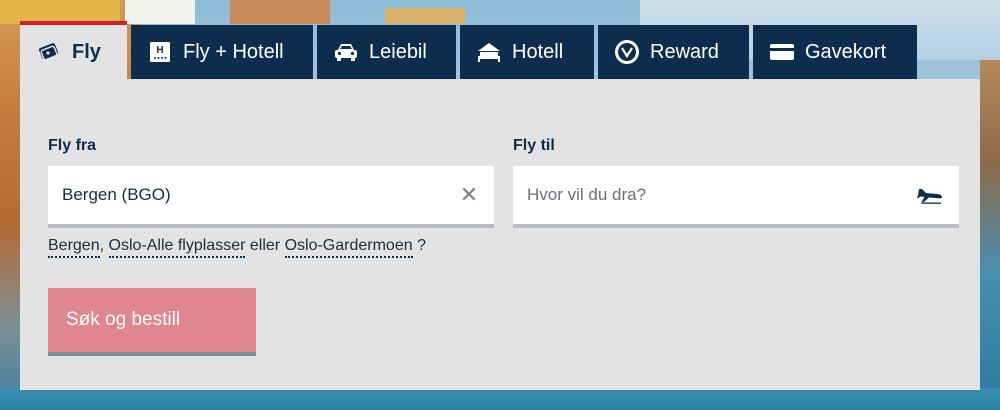  What do you see at coordinates (684, 51) in the screenshot?
I see `tab-label: Reward` at bounding box center [684, 51].